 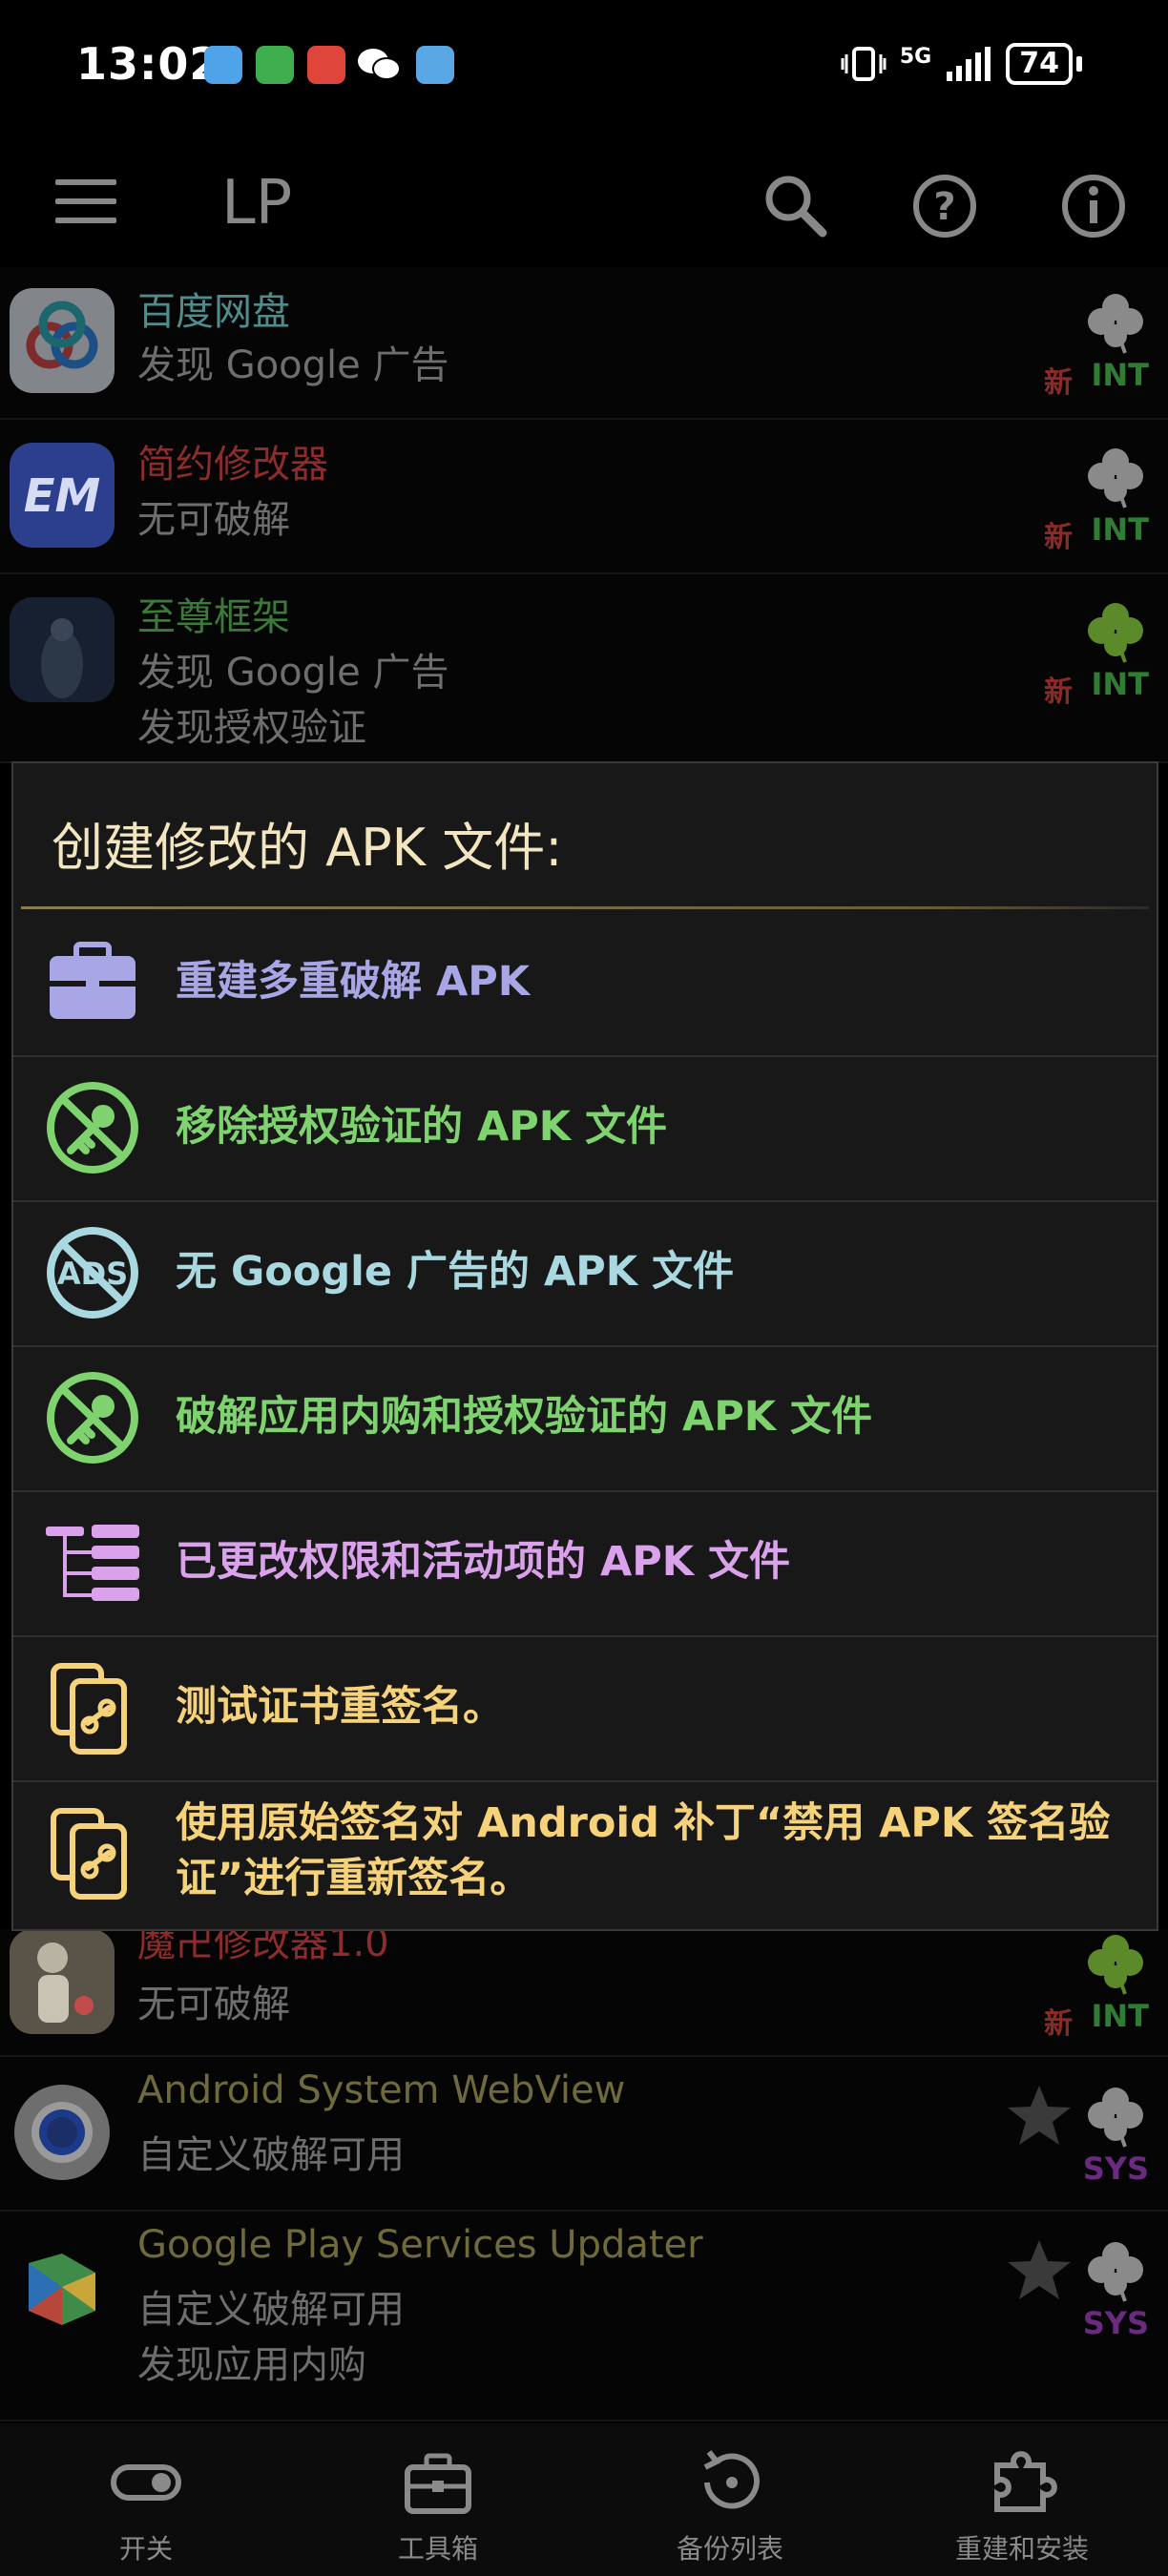 I want to click on vibrate-icon, so click(x=863, y=64).